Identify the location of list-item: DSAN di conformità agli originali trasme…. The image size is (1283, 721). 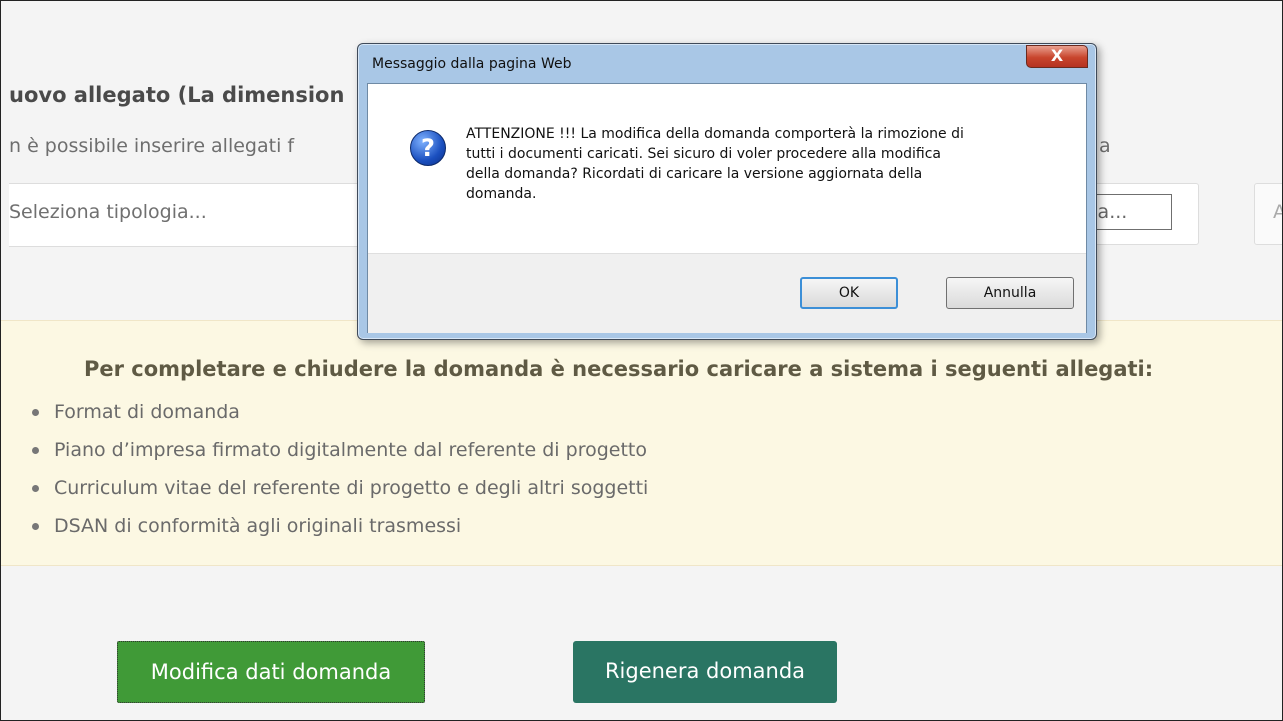
(340, 526).